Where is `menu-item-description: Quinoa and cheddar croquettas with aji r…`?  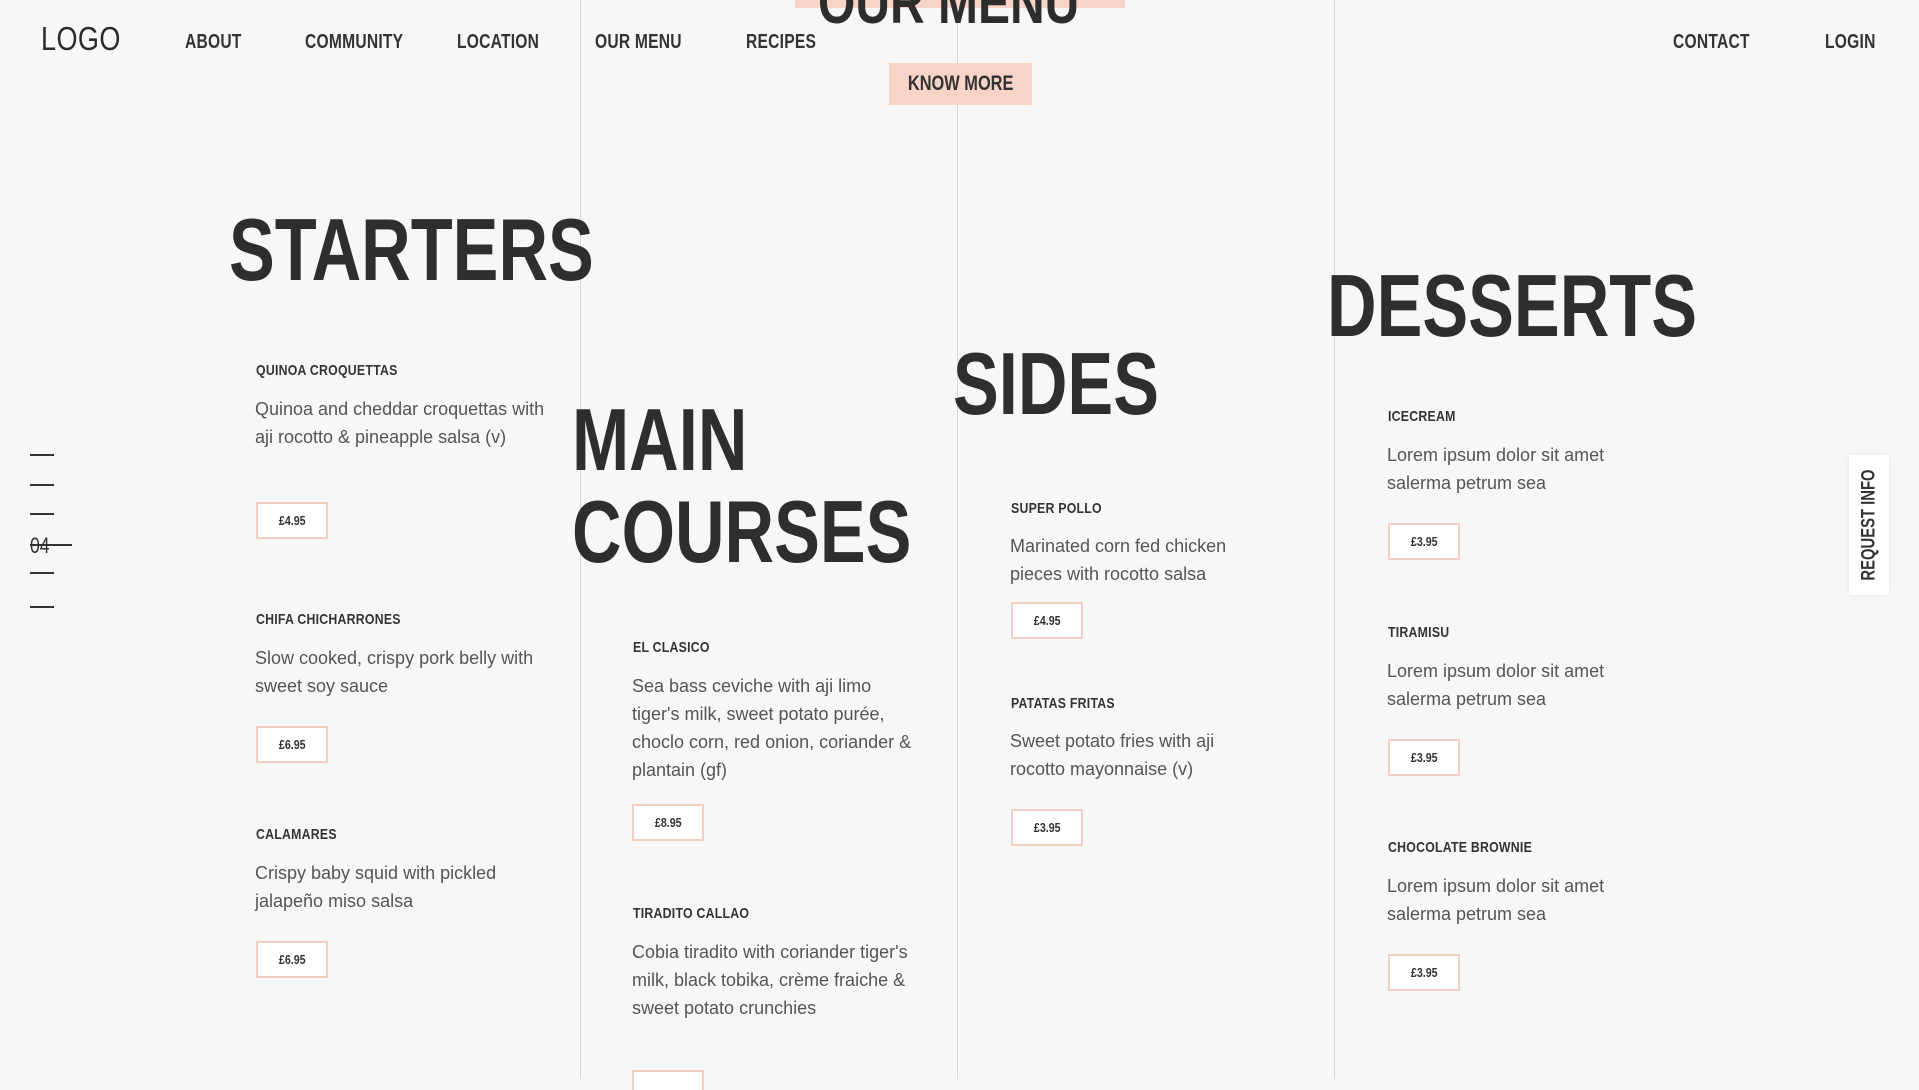 menu-item-description: Quinoa and cheddar croquettas with aji r… is located at coordinates (400, 423).